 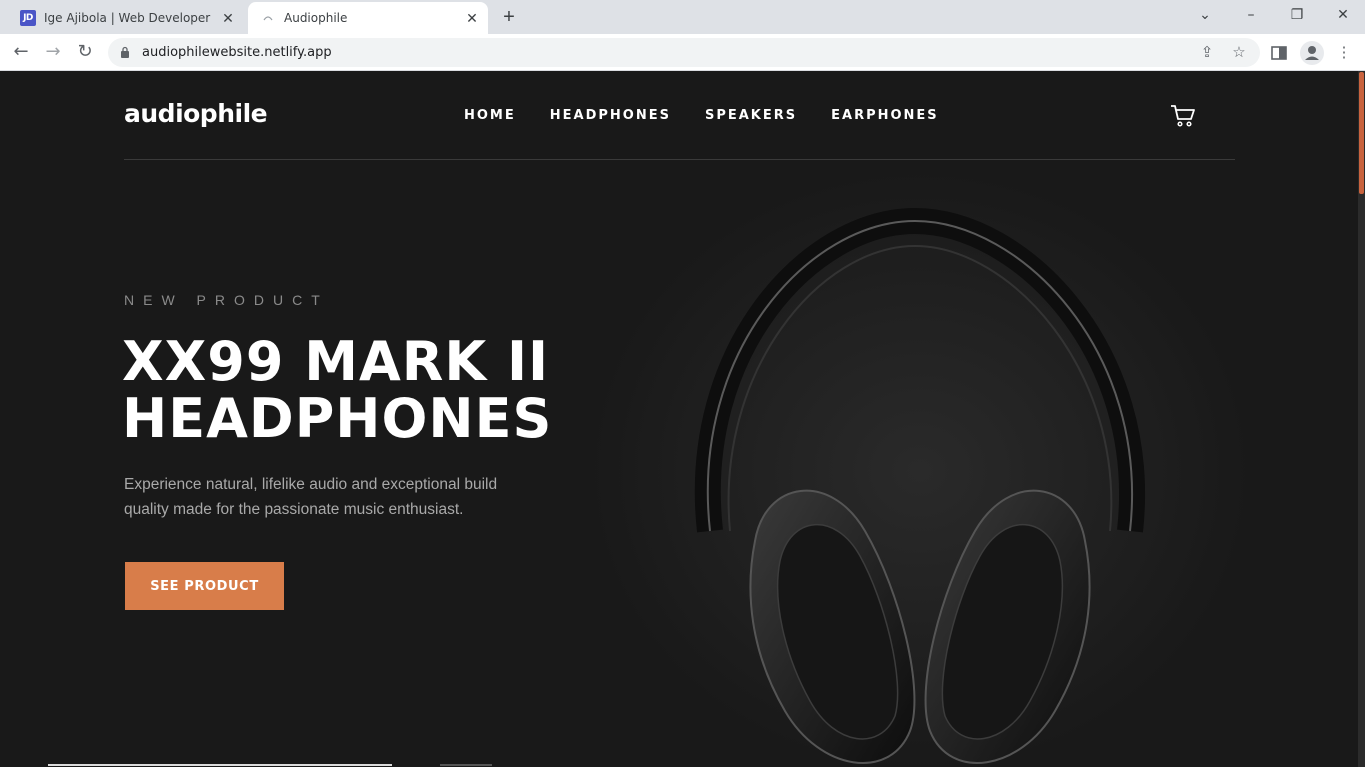 What do you see at coordinates (125, 52) in the screenshot?
I see `lock-icon` at bounding box center [125, 52].